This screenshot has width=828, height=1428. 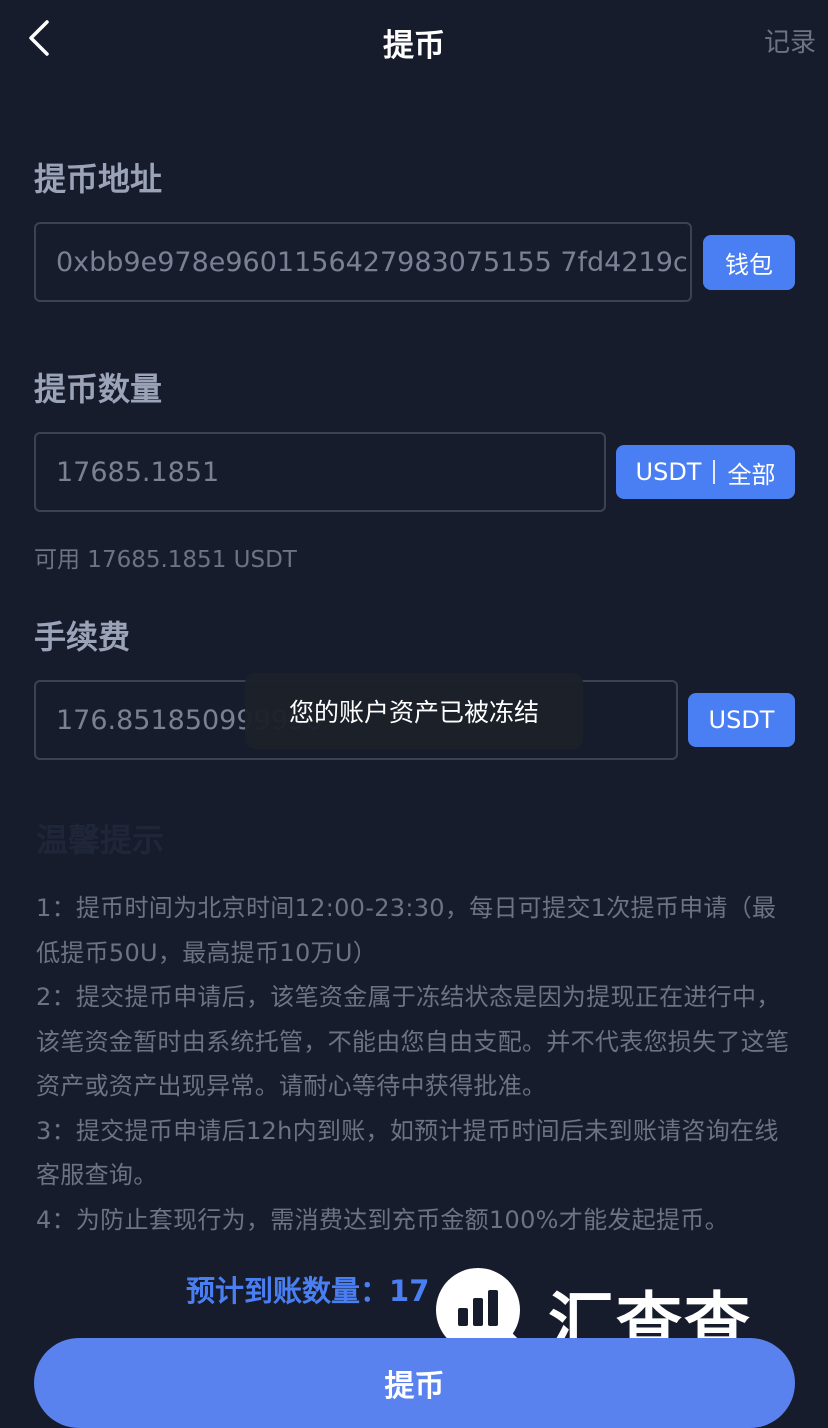 What do you see at coordinates (414, 1383) in the screenshot?
I see `submit-button: 提币` at bounding box center [414, 1383].